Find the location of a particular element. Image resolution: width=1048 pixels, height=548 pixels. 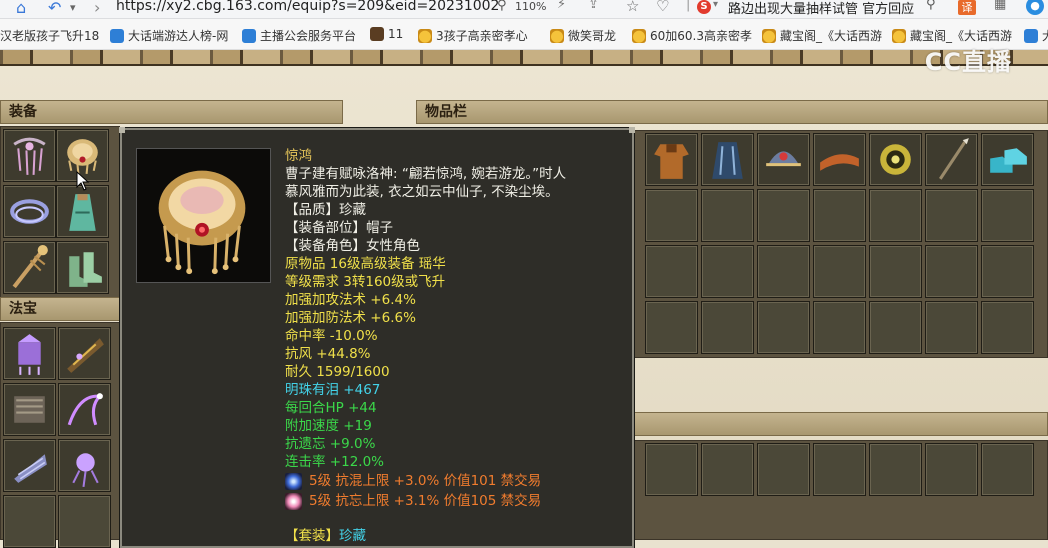

staff-icon is located at coordinates (30, 267).